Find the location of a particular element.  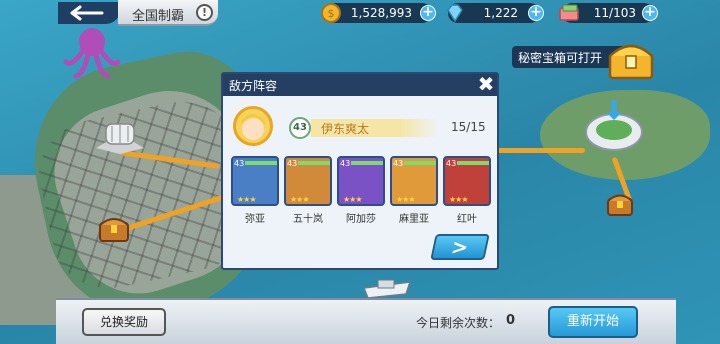

avatar-face-icon is located at coordinates (253, 127).